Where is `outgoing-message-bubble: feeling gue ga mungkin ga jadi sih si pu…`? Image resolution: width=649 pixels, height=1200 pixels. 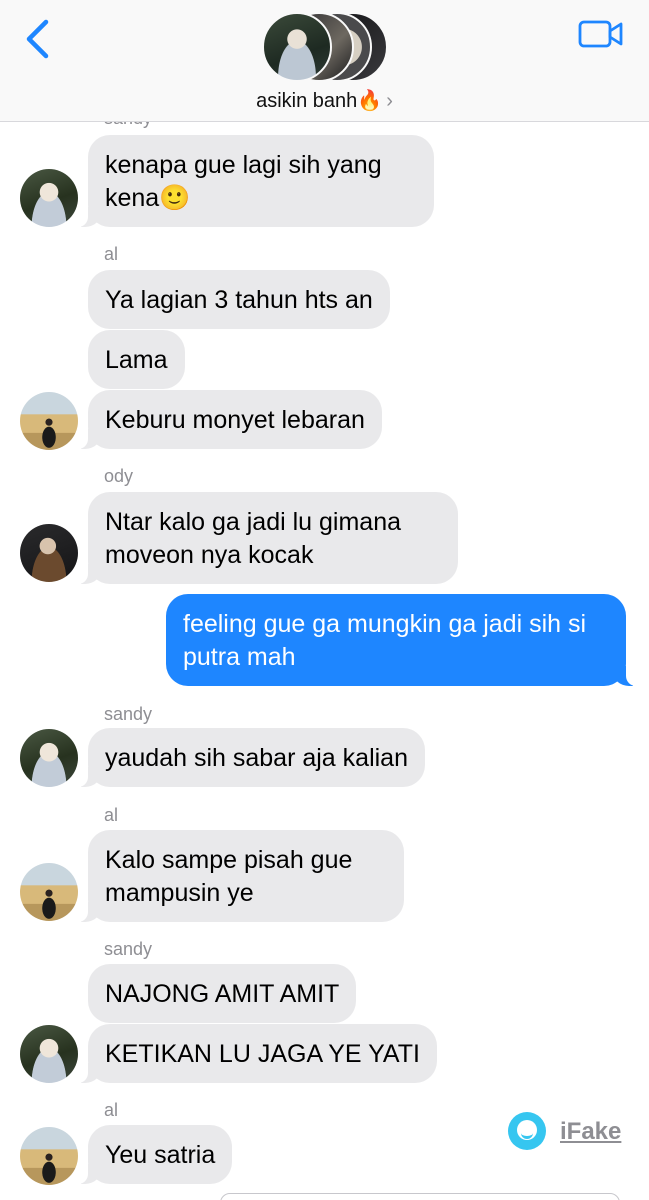
outgoing-message-bubble: feeling gue ga mungkin ga jadi sih si pu… is located at coordinates (402, 640).